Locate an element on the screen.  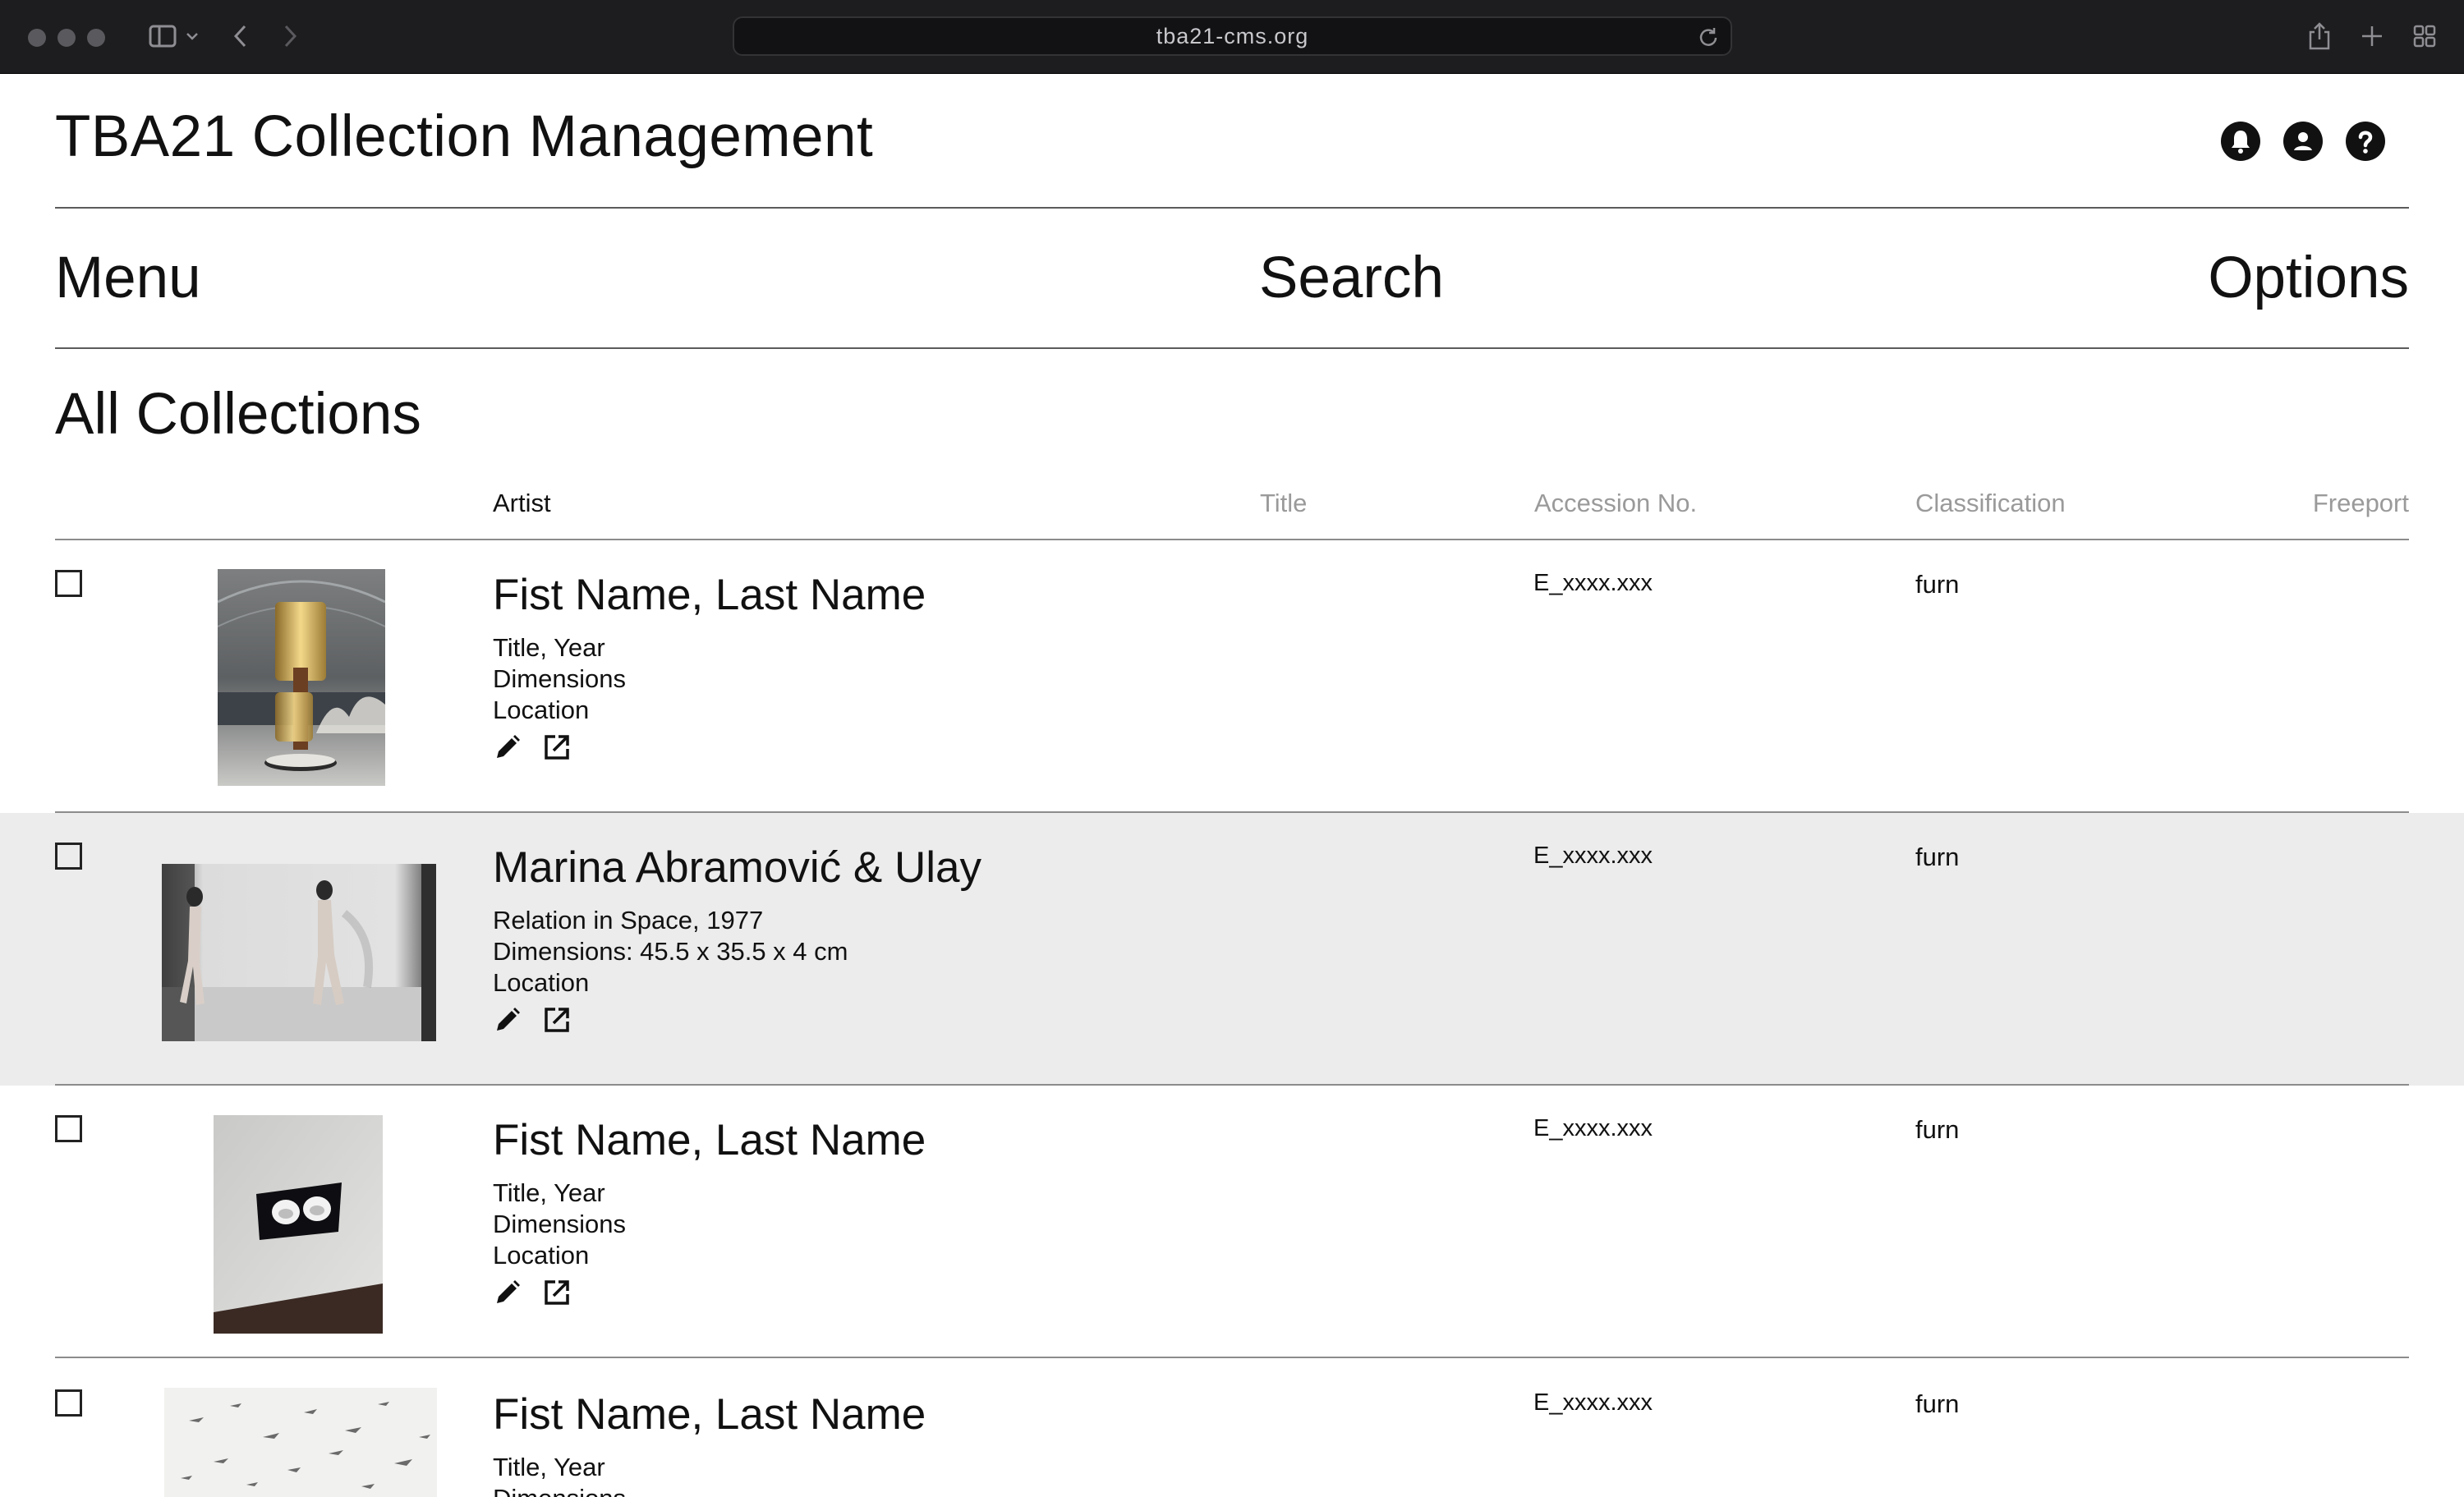
column-header-artist: Artist is located at coordinates (522, 504).